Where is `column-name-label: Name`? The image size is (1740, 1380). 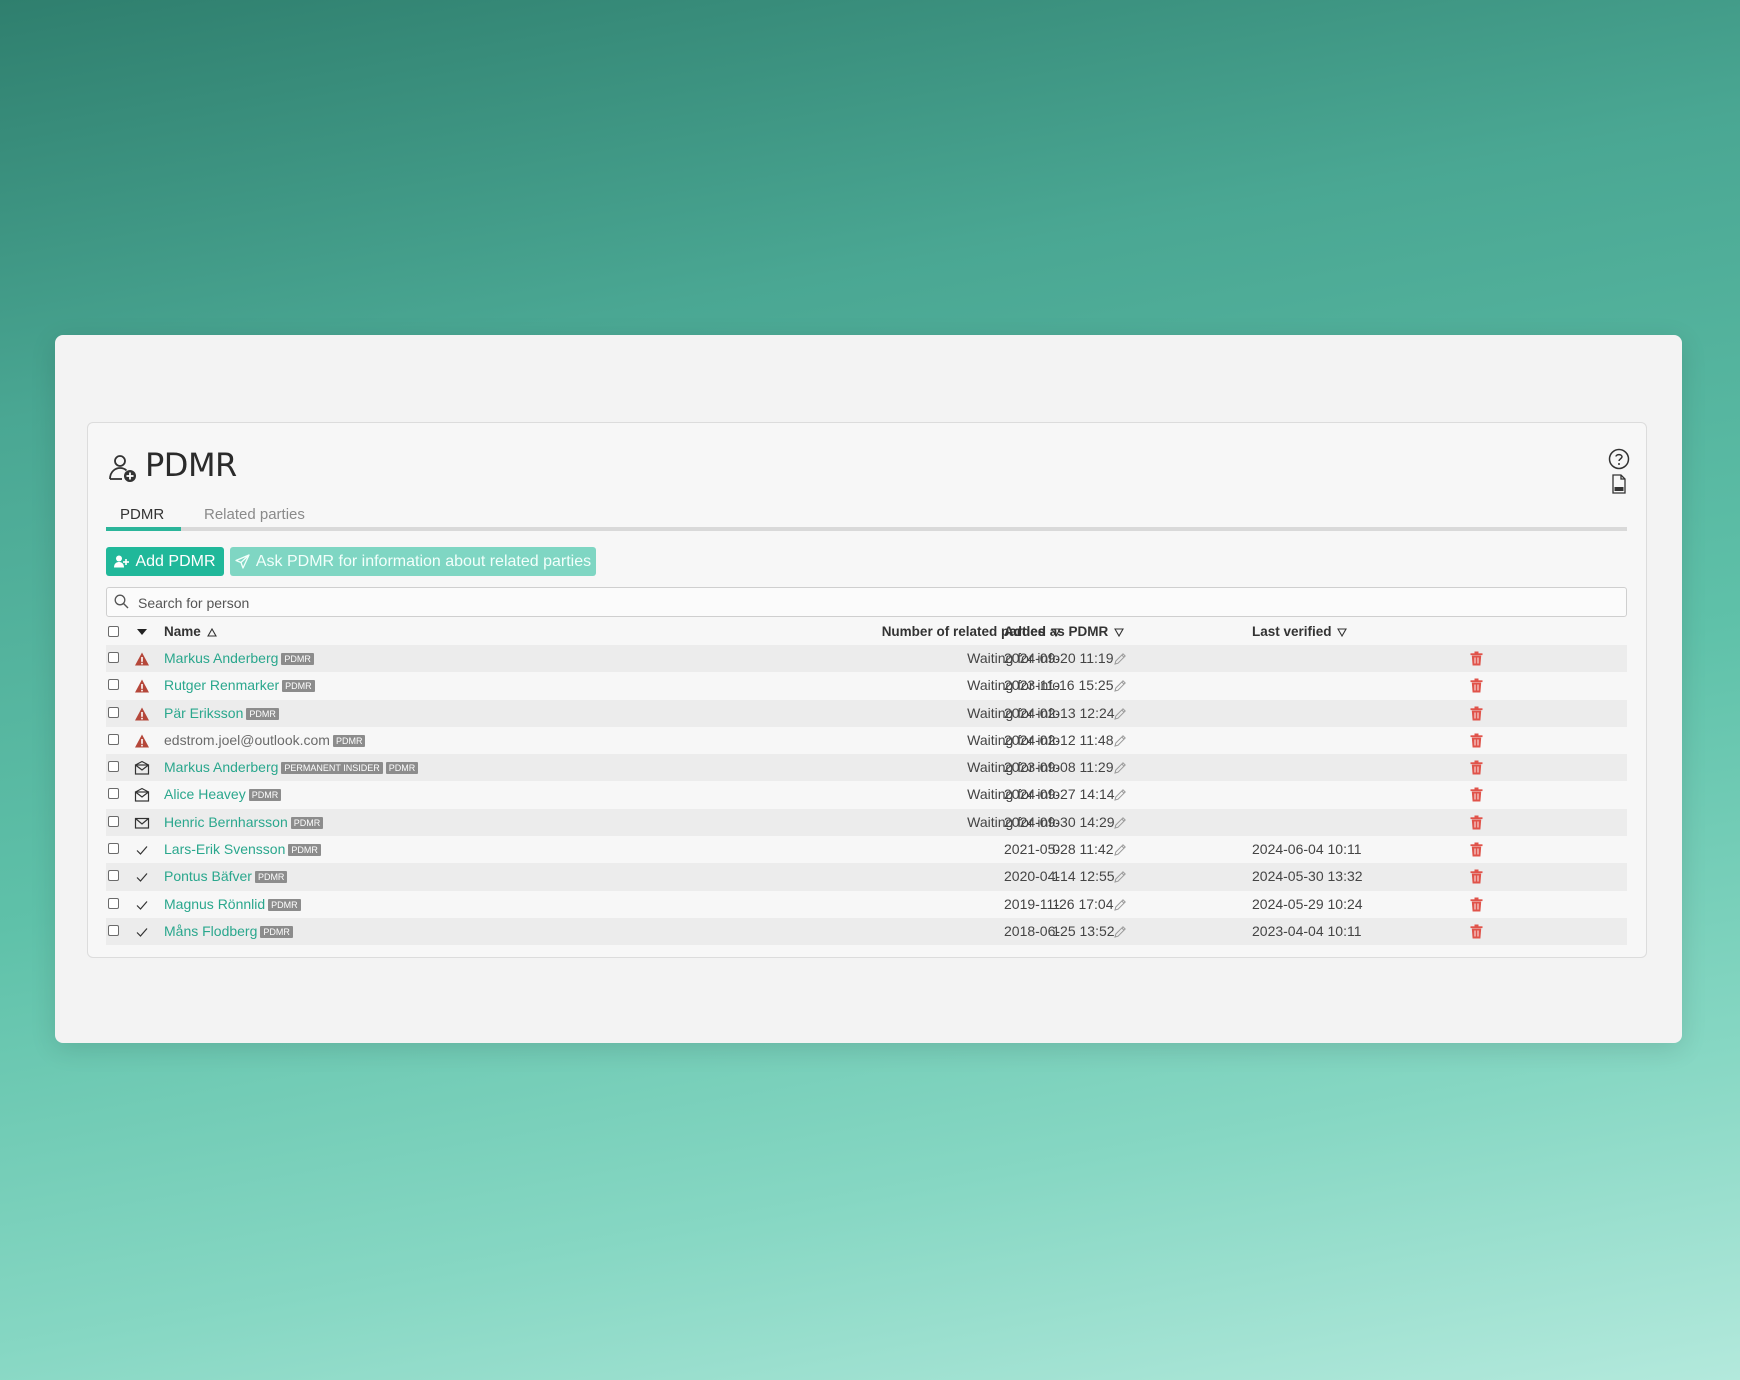
column-name-label: Name is located at coordinates (182, 631).